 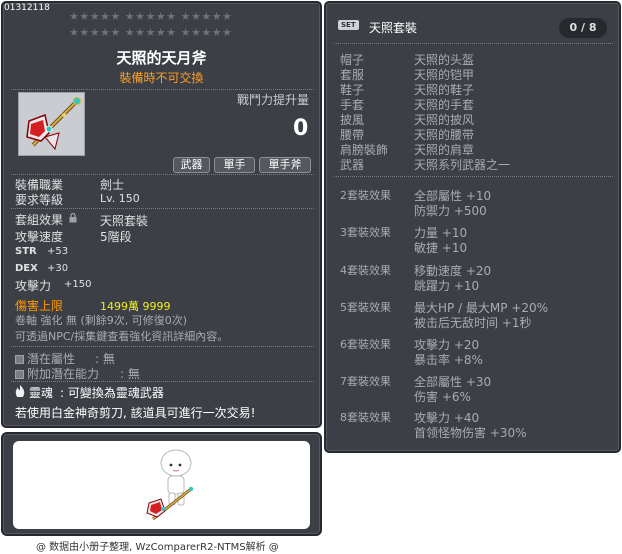 What do you see at coordinates (365, 270) in the screenshot?
I see `effect-tier: 4套裝效果` at bounding box center [365, 270].